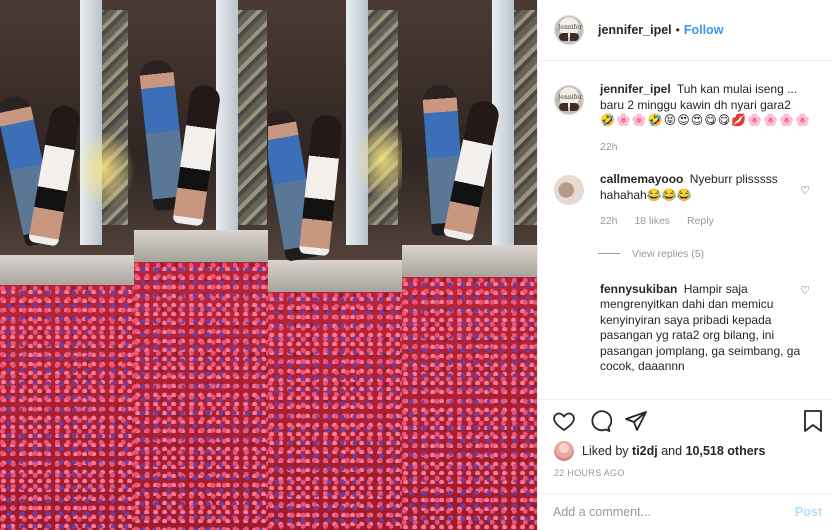  I want to click on heart-icon, so click(564, 421).